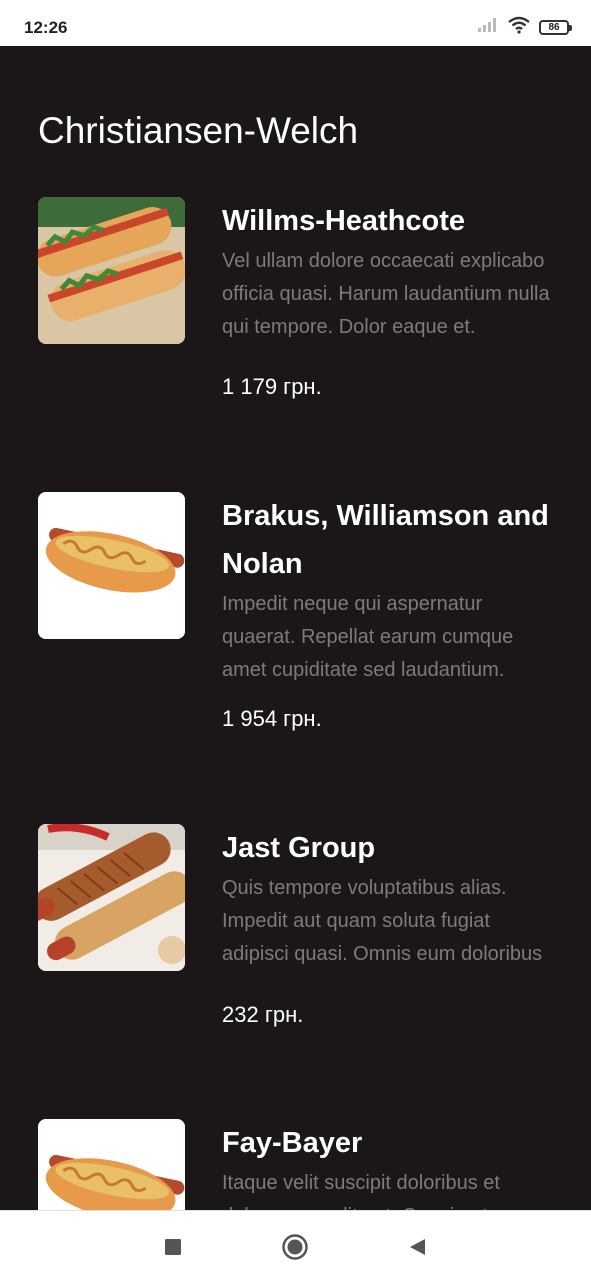 This screenshot has width=591, height=1280. I want to click on recents-icon, so click(173, 1247).